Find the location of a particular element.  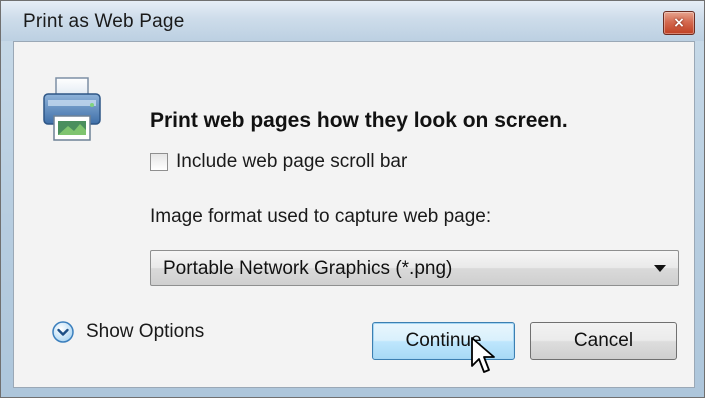

scrollbar-checkbox-row: Include web page scroll bar is located at coordinates (278, 162).